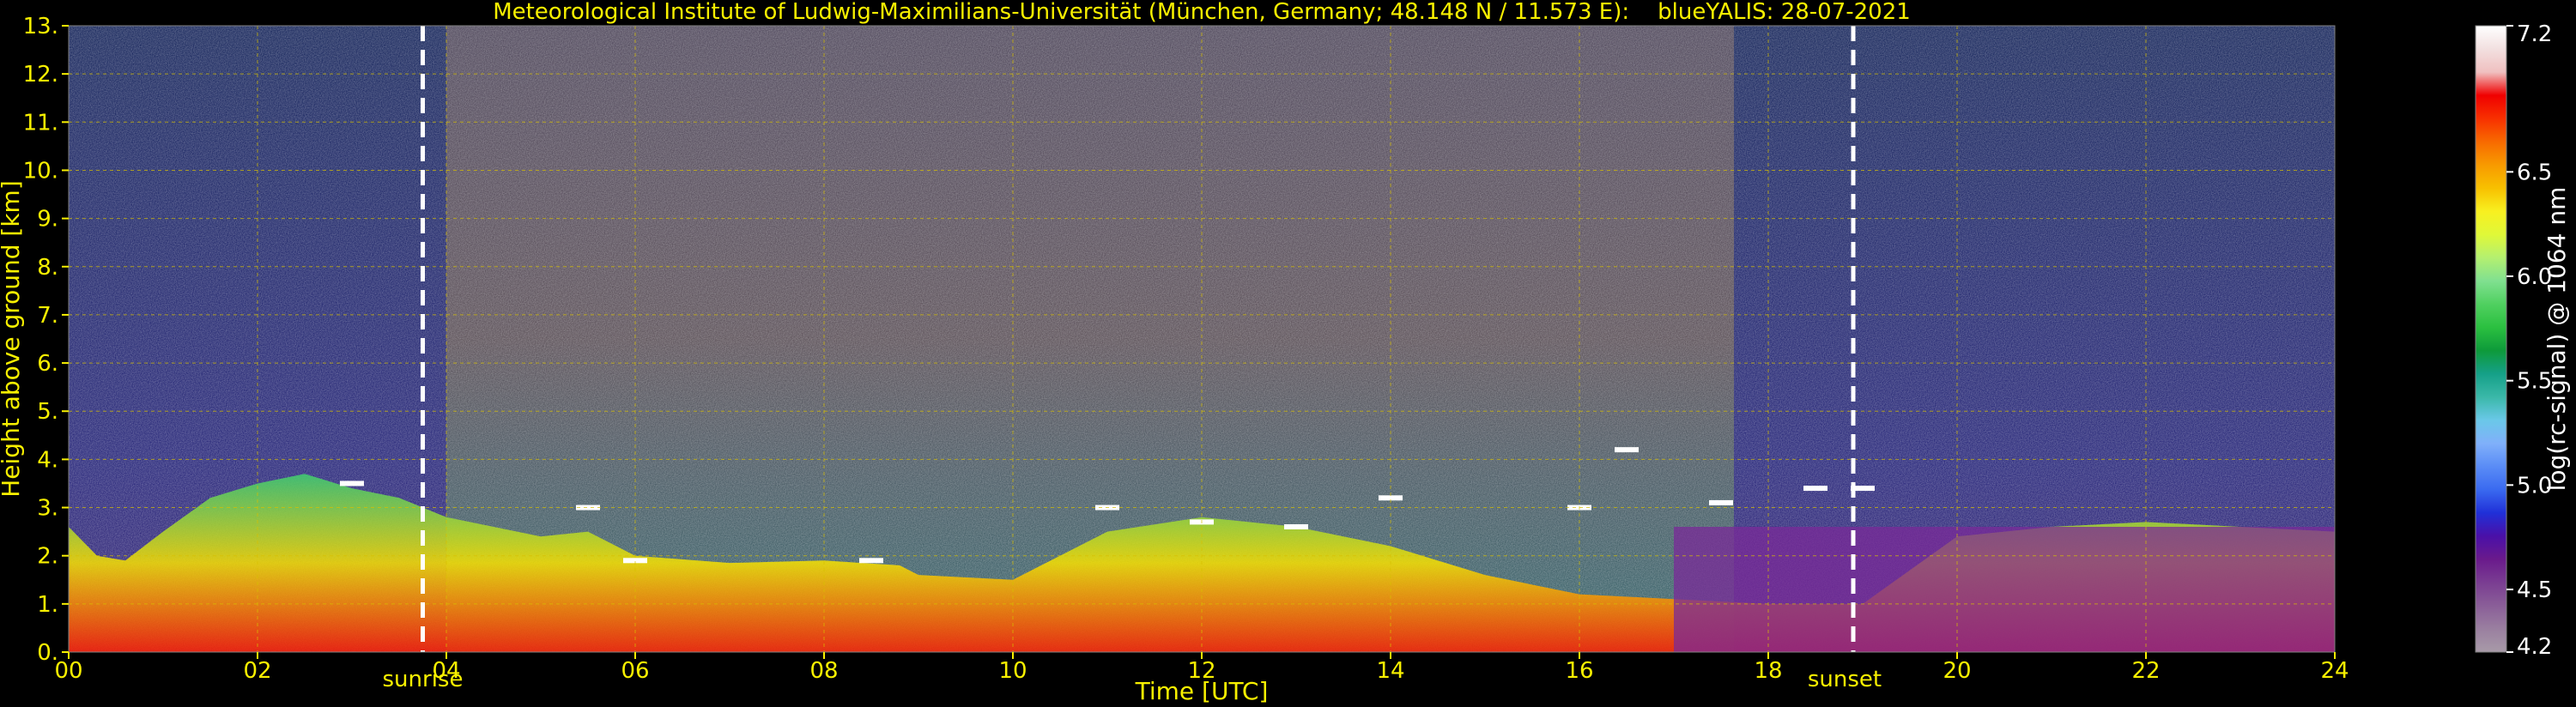  I want to click on colorbar-tick-label: 6.5, so click(2534, 172).